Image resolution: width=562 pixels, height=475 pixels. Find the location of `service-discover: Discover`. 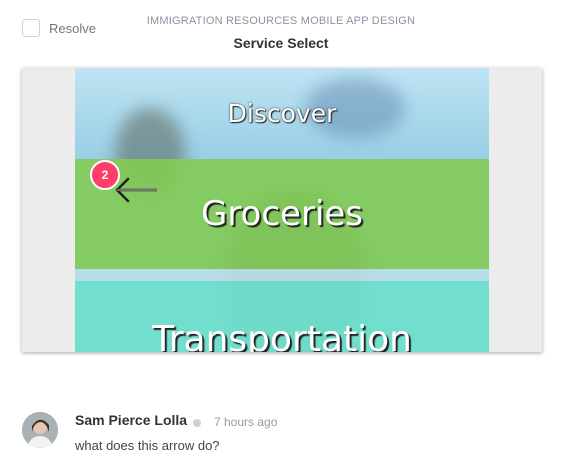

service-discover: Discover is located at coordinates (282, 113).